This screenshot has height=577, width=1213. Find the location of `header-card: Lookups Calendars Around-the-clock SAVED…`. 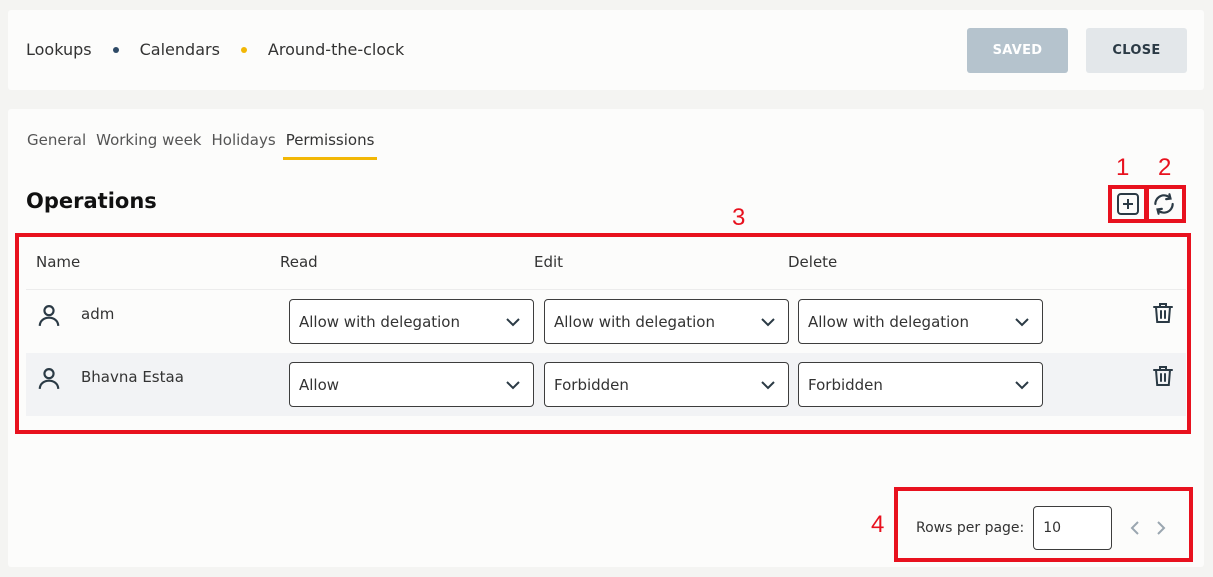

header-card: Lookups Calendars Around-the-clock SAVED… is located at coordinates (606, 50).